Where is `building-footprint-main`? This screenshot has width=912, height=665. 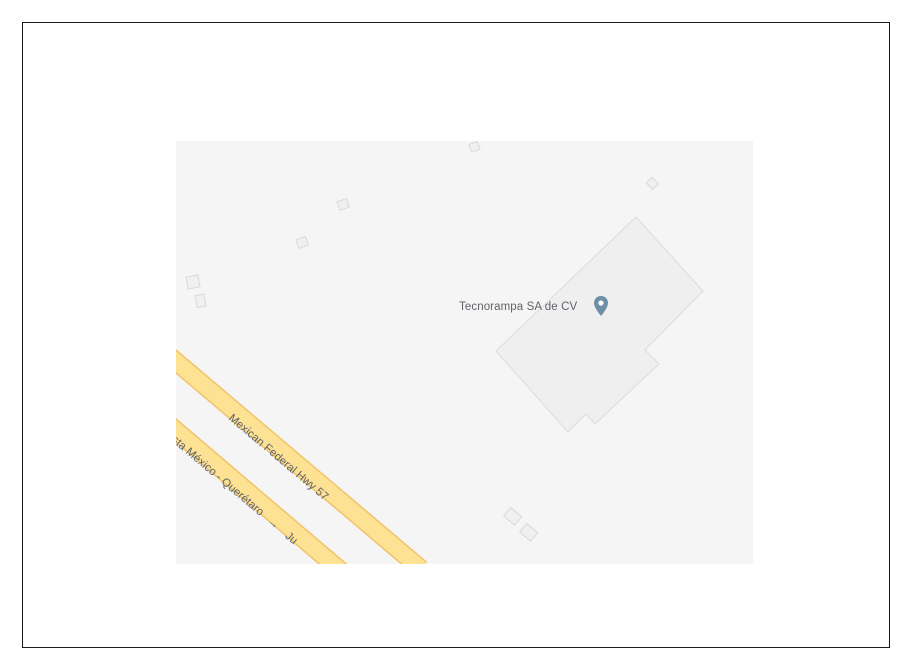 building-footprint-main is located at coordinates (599, 324).